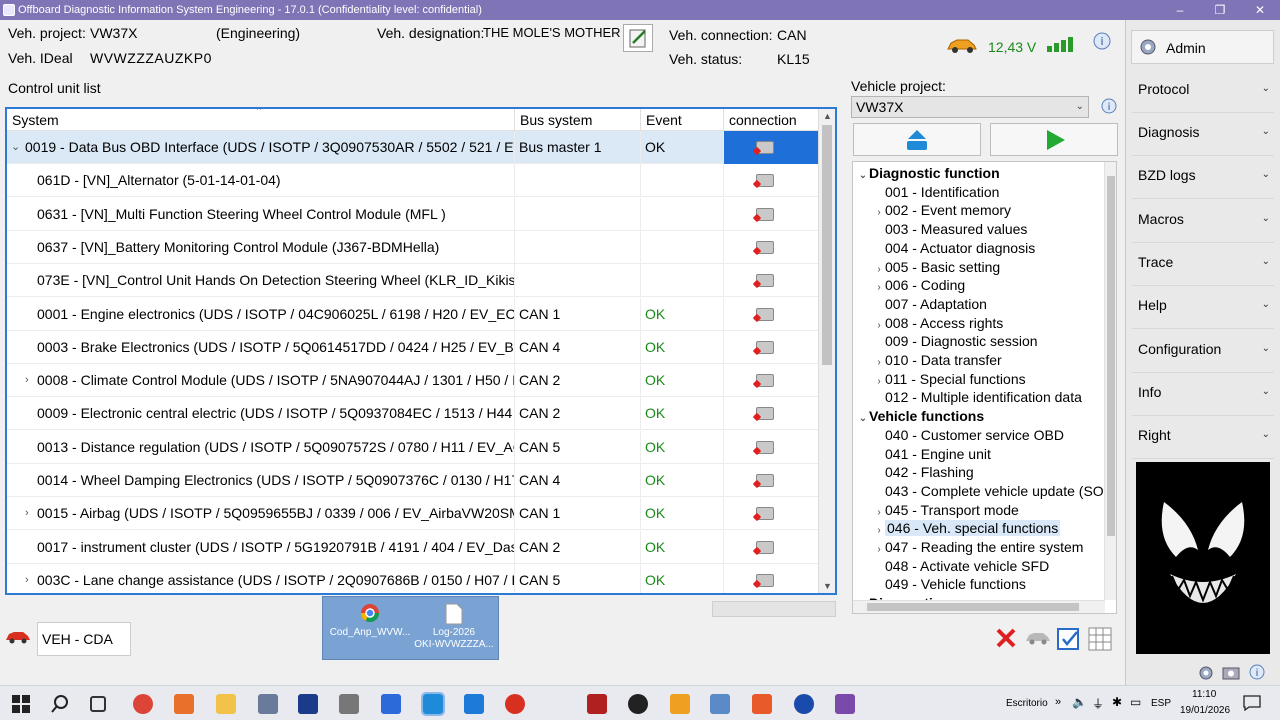 The image size is (1280, 720). I want to click on app-yellow-icon, so click(680, 704).